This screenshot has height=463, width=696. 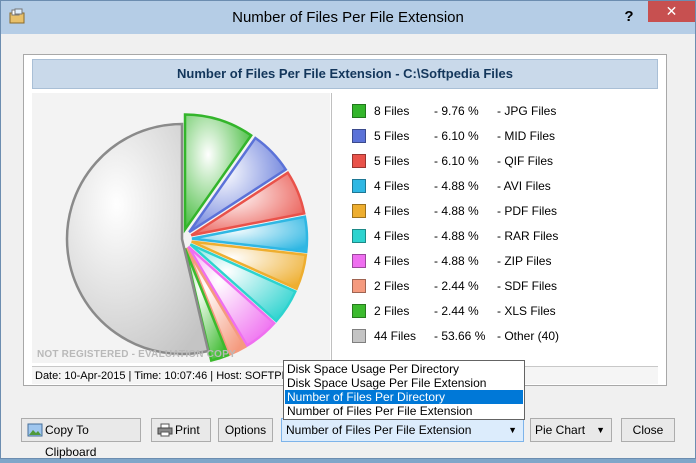 What do you see at coordinates (492, 111) in the screenshot?
I see `legend-row: 8 Files - 9.76 % - JPG Files` at bounding box center [492, 111].